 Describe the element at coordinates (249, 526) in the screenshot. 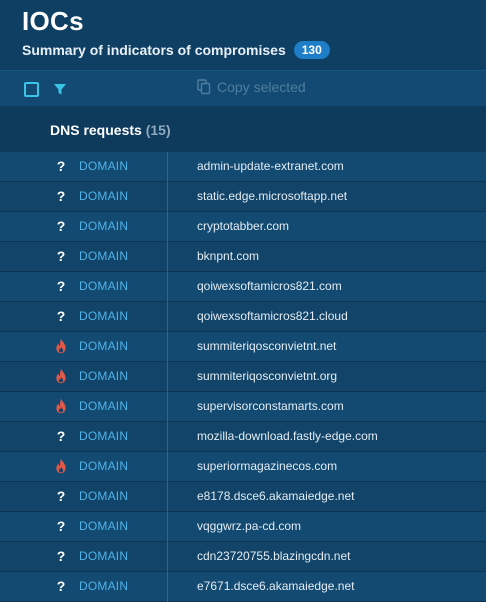

I see `ioc-value: vqggwrz.pa-cd.com` at that location.